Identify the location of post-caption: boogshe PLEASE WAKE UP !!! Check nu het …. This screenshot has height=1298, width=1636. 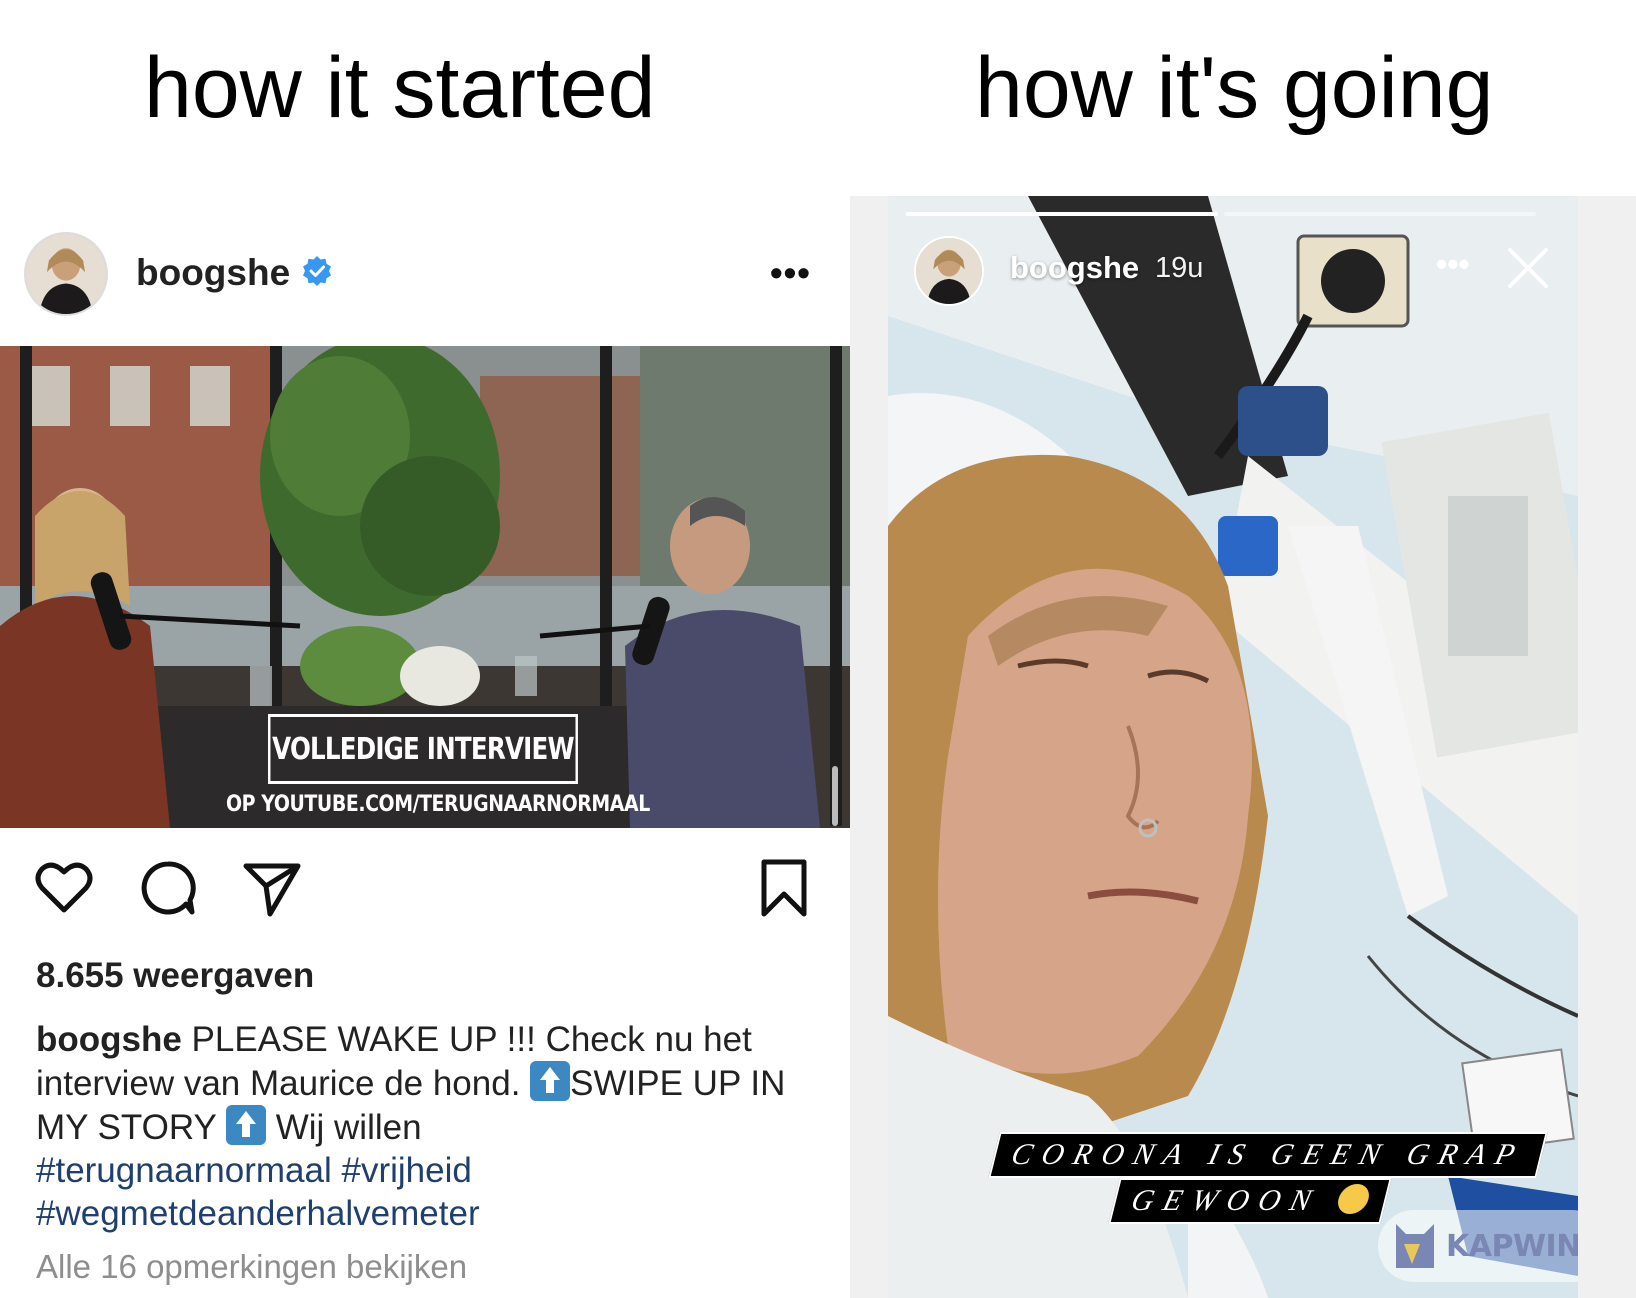
(426, 1126).